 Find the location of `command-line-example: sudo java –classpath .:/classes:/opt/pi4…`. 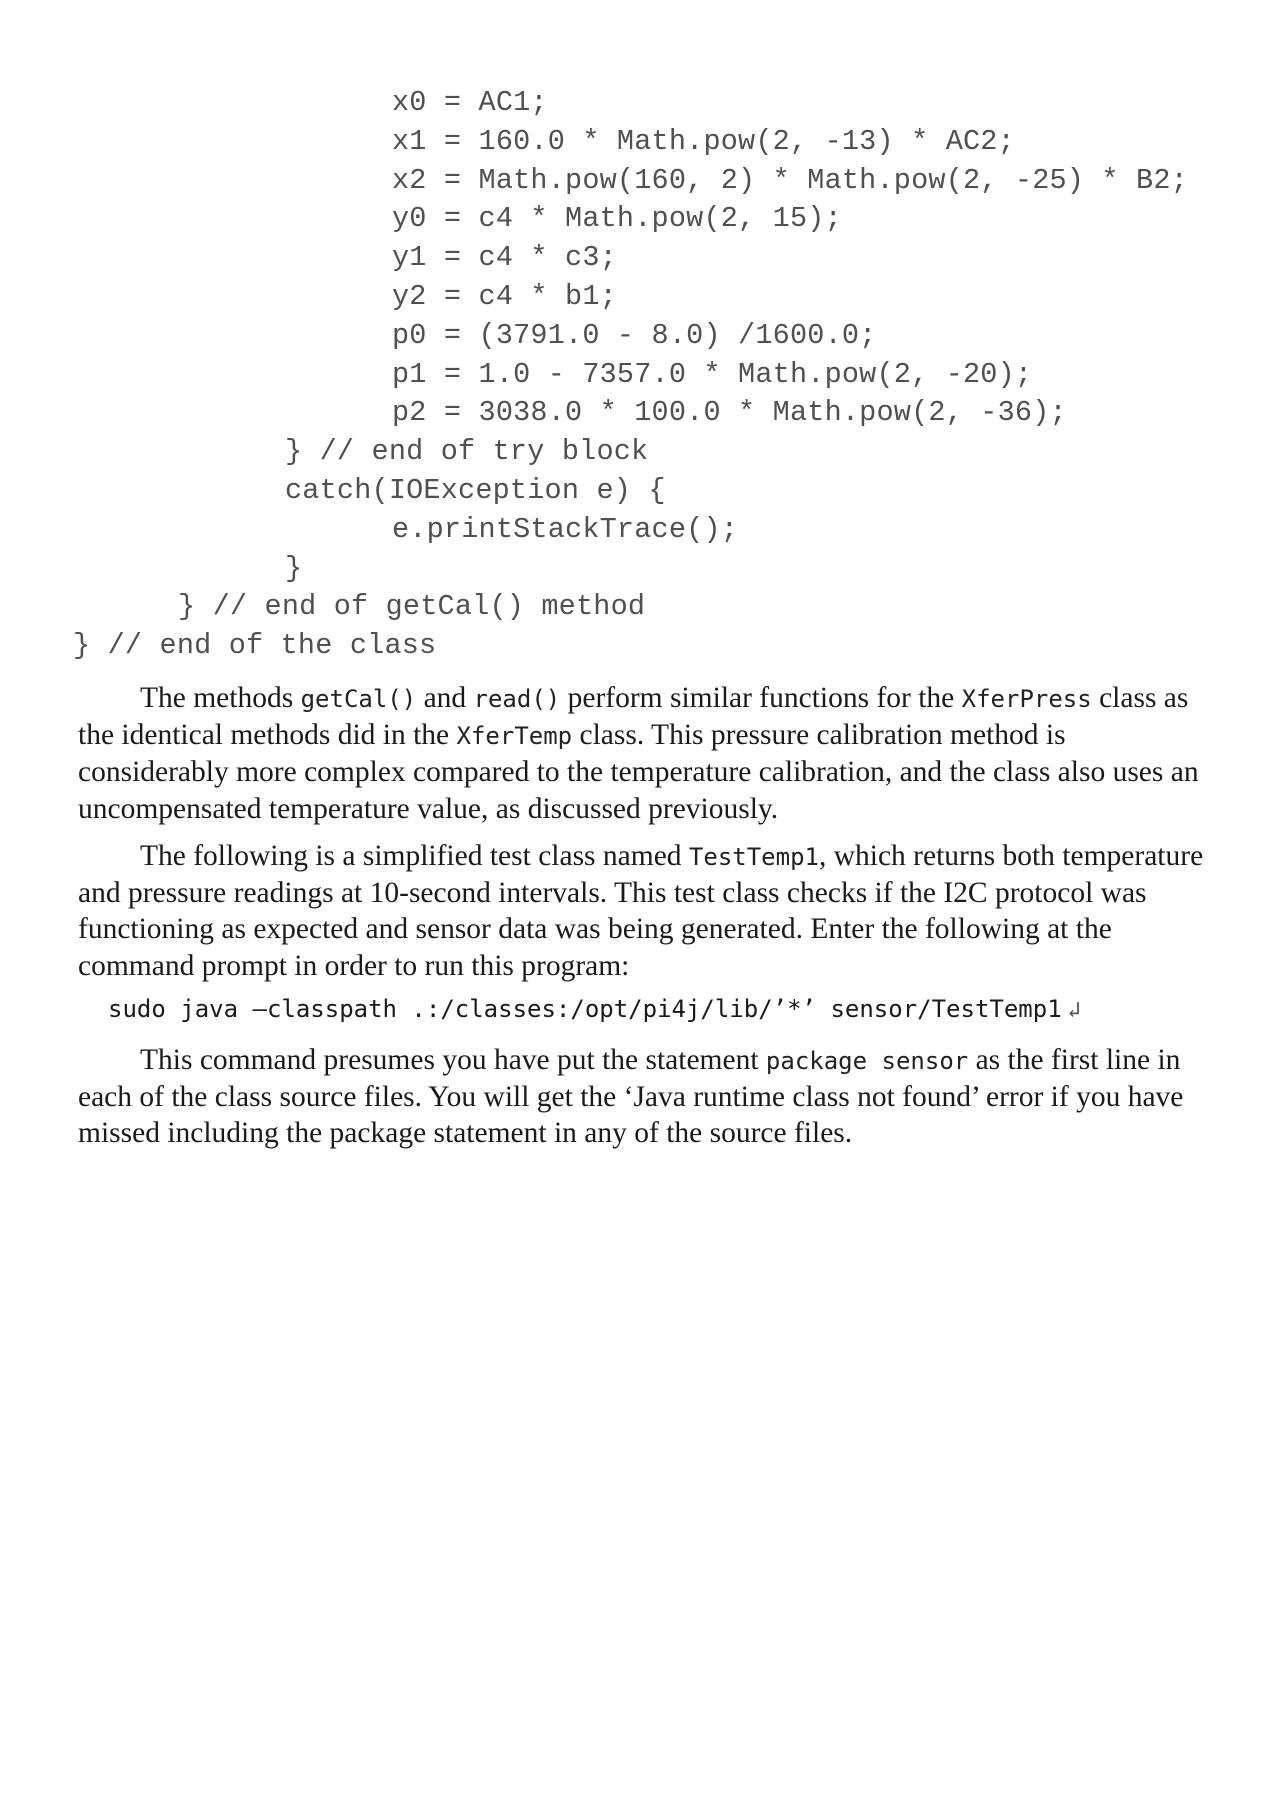

command-line-example: sudo java –classpath .:/classes:/opt/pi4… is located at coordinates (594, 1010).